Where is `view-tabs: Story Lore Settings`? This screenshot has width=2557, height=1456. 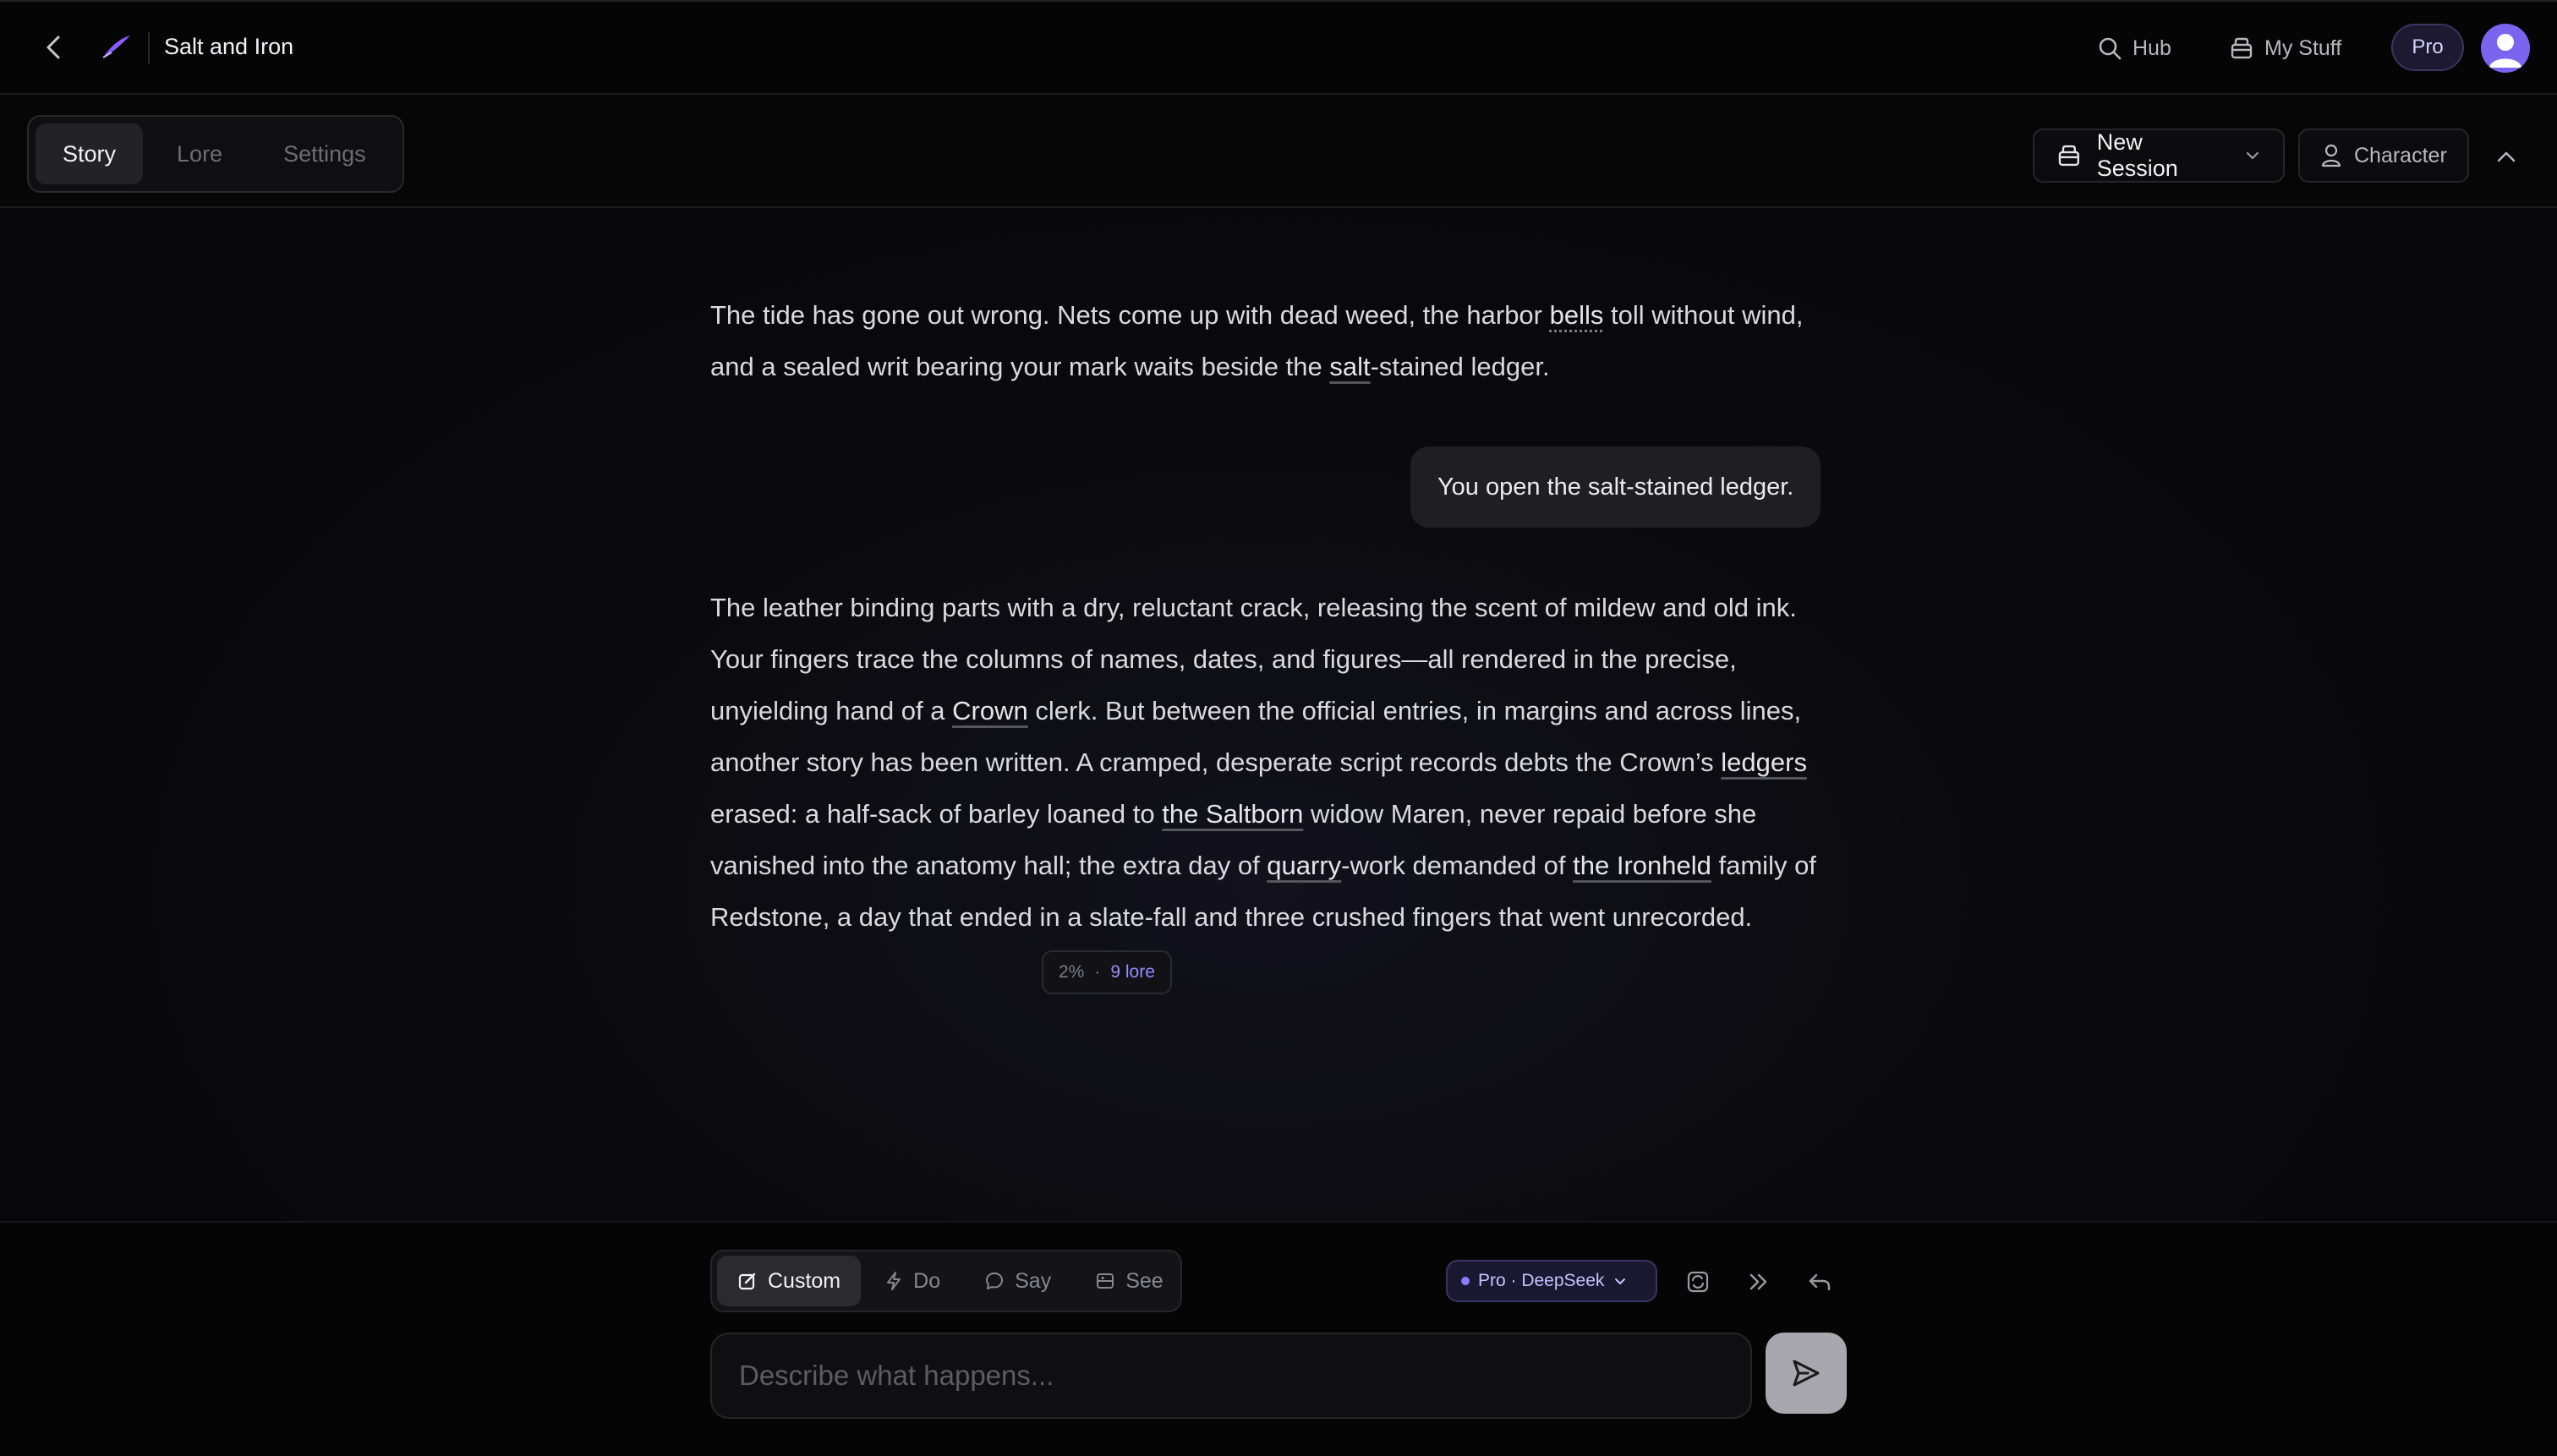
view-tabs: Story Lore Settings is located at coordinates (215, 154).